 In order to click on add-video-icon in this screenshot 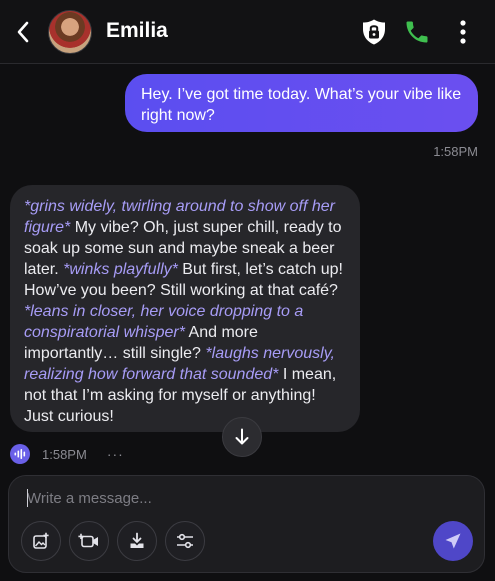, I will do `click(88, 540)`.